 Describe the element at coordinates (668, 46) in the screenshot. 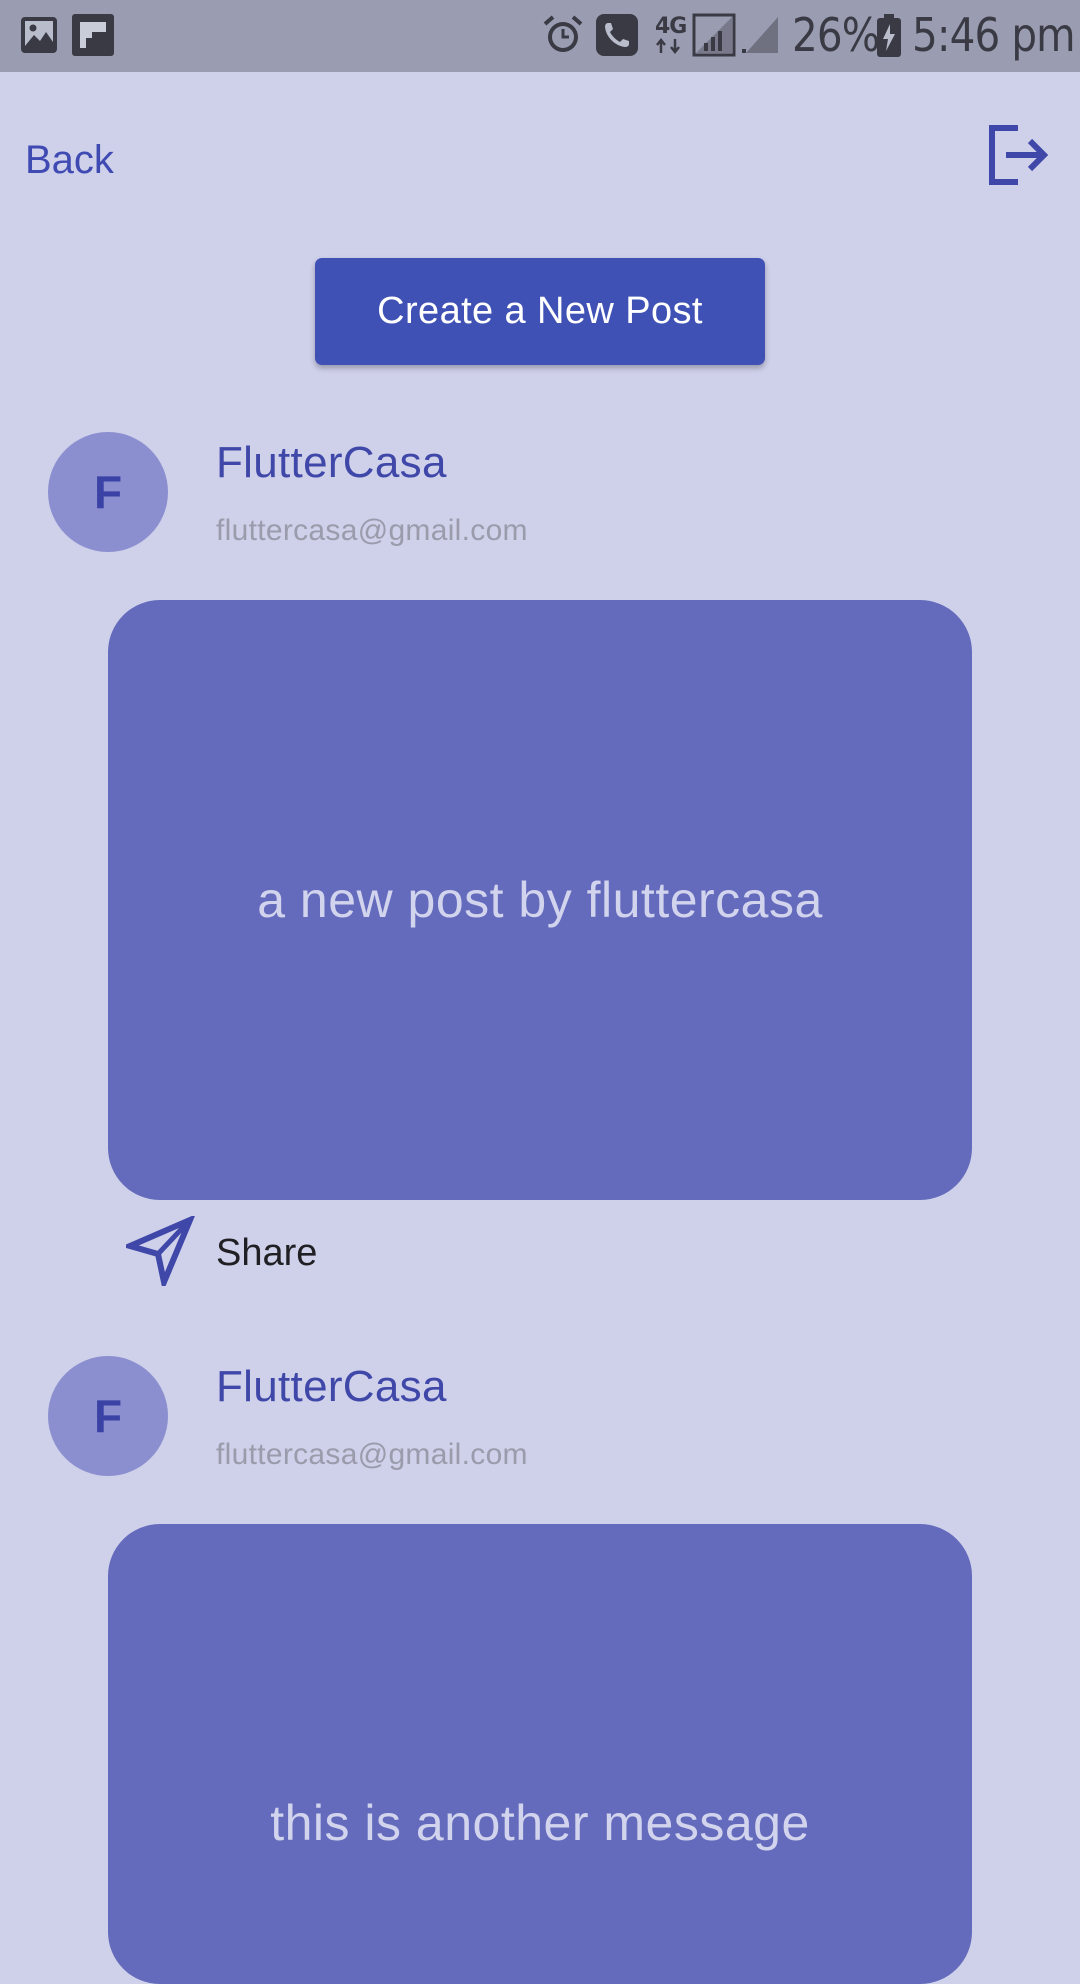

I see `network-arrows-icon` at that location.